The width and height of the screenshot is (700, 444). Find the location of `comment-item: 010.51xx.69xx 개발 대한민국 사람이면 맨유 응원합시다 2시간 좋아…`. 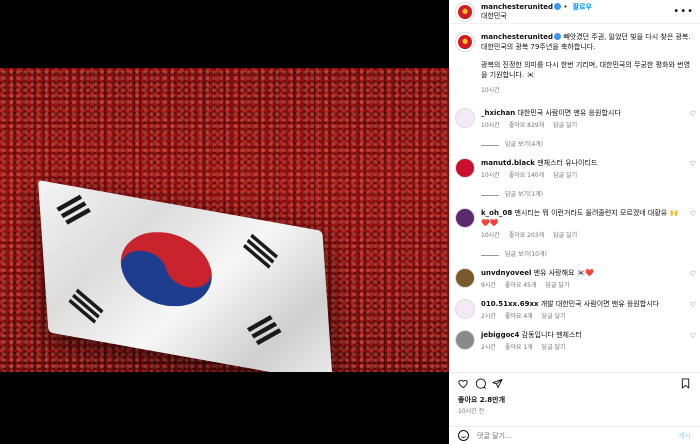

comment-item: 010.51xx.69xx 개발 대한민국 사람이면 맨유 응원합시다 2시간 좋아… is located at coordinates (574, 310).